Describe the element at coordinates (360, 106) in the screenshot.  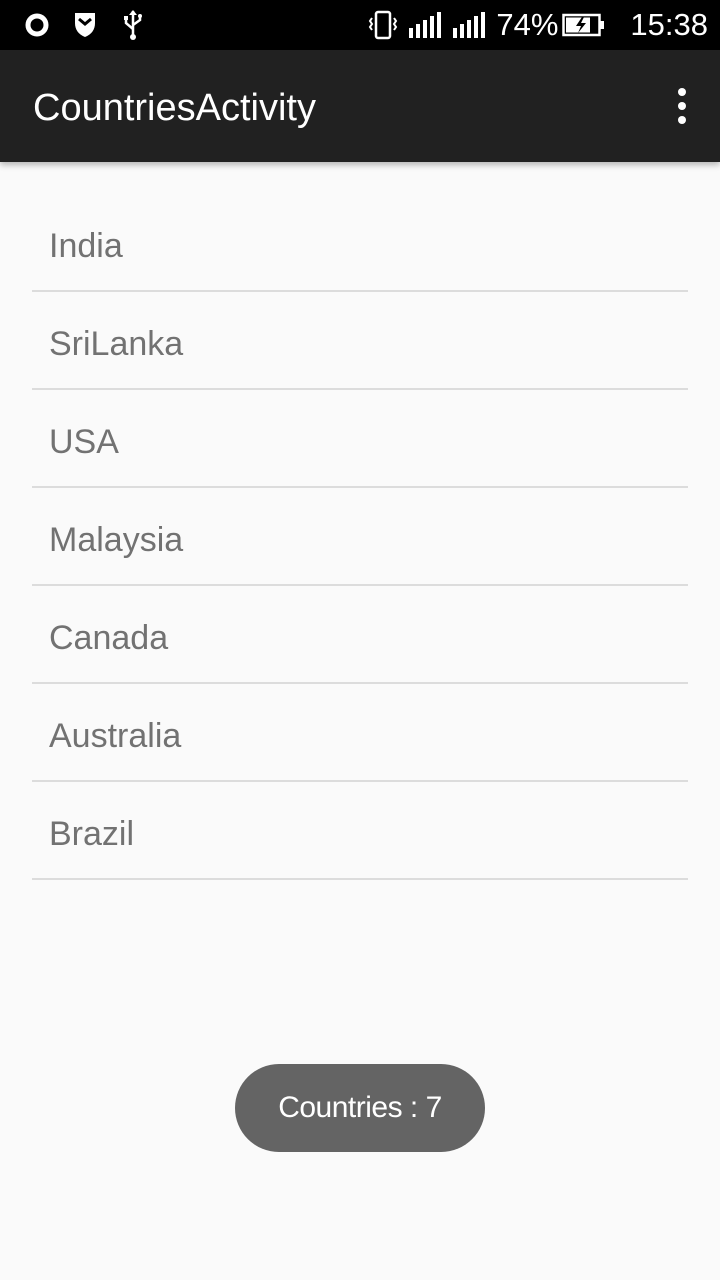
I see `app-bar: CountriesActivity` at that location.